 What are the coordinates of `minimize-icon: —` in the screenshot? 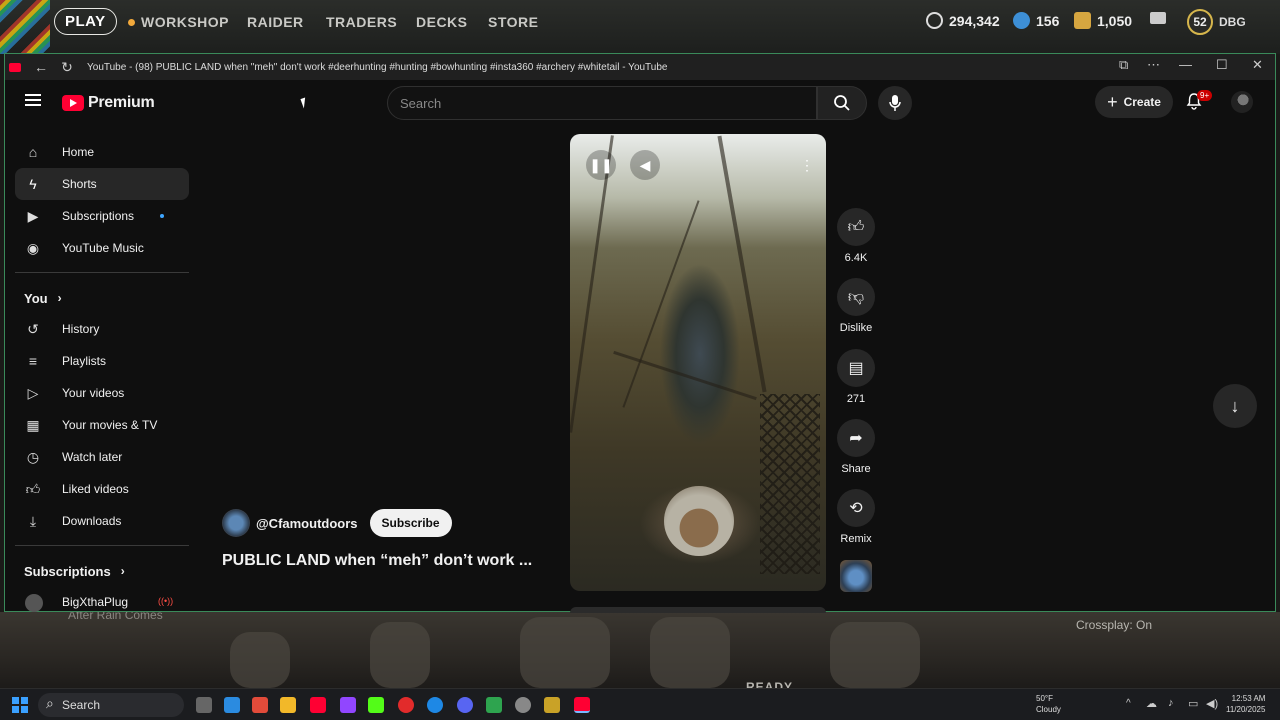 It's located at (1185, 64).